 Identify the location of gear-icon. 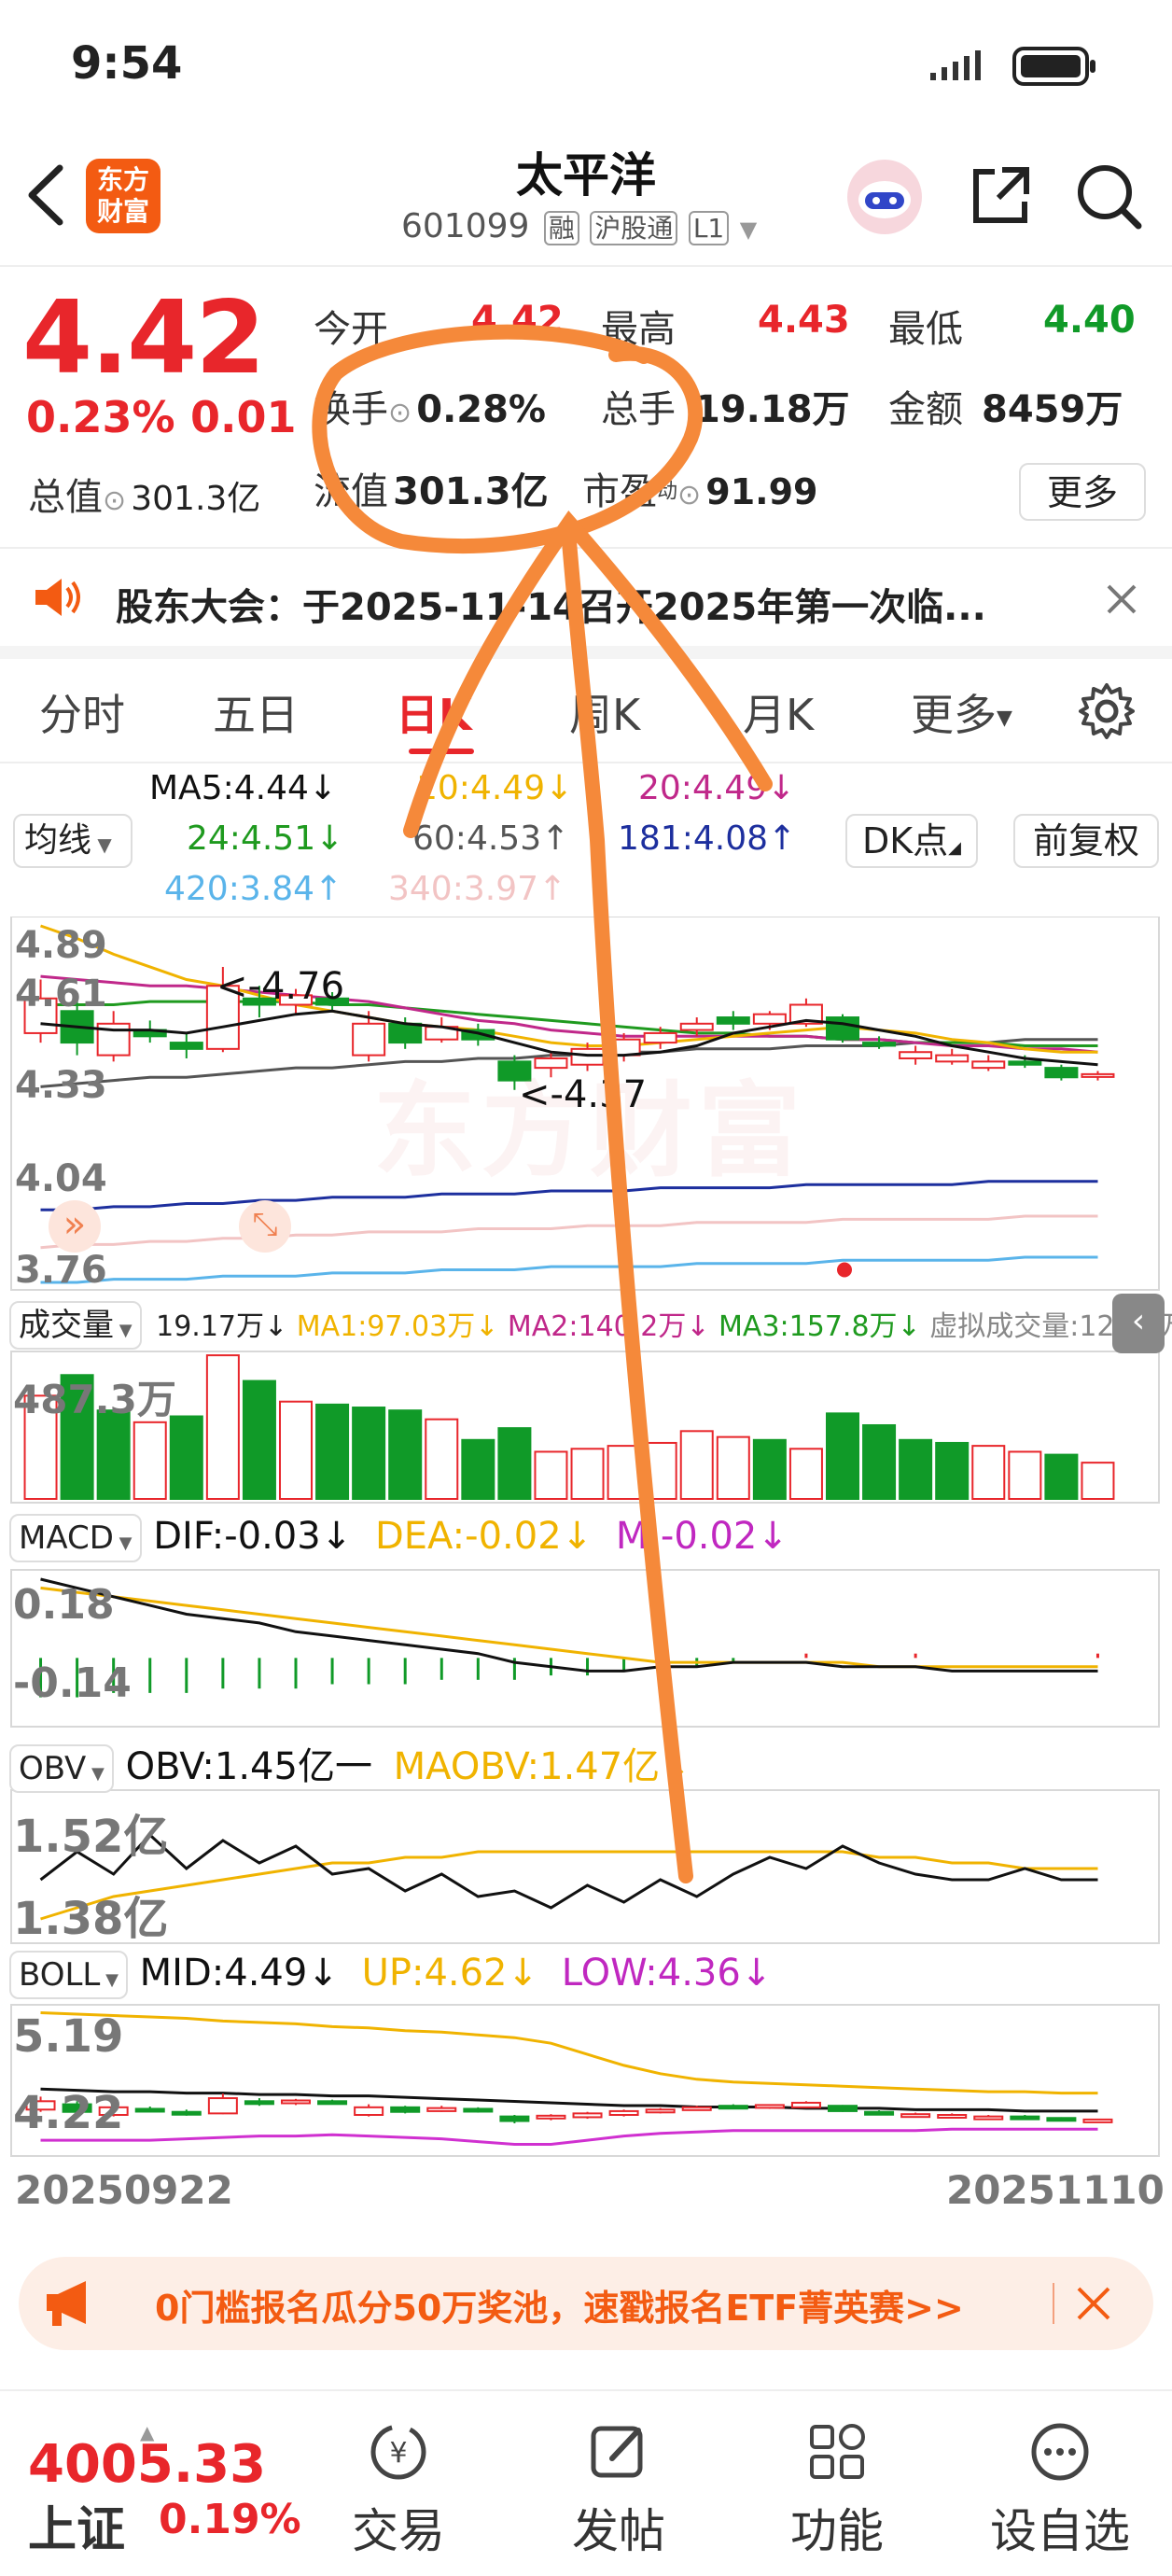
(1107, 713).